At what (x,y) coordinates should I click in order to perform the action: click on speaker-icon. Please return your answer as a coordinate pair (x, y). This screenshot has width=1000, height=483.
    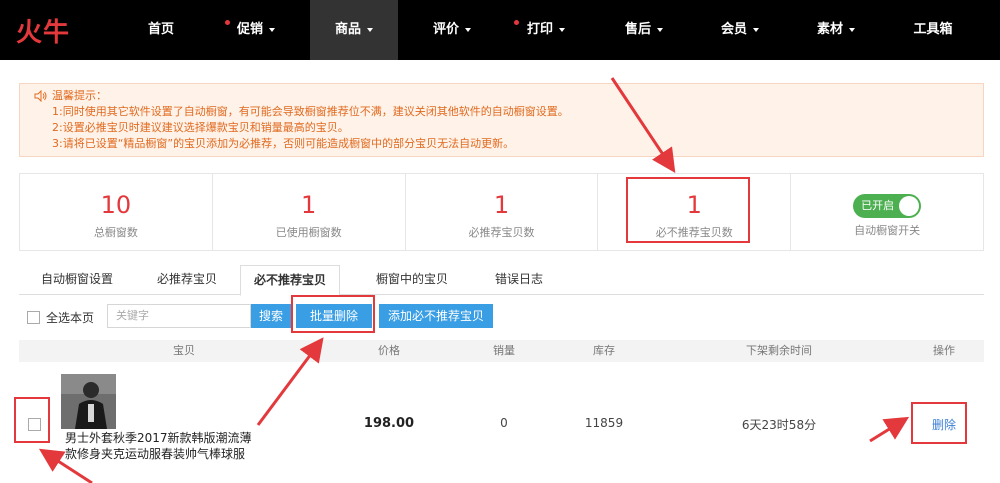
    Looking at the image, I should click on (40, 96).